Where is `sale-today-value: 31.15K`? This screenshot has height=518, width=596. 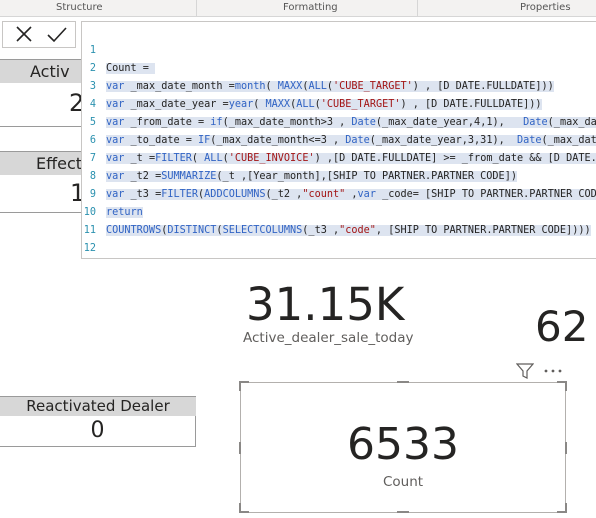 sale-today-value: 31.15K is located at coordinates (325, 304).